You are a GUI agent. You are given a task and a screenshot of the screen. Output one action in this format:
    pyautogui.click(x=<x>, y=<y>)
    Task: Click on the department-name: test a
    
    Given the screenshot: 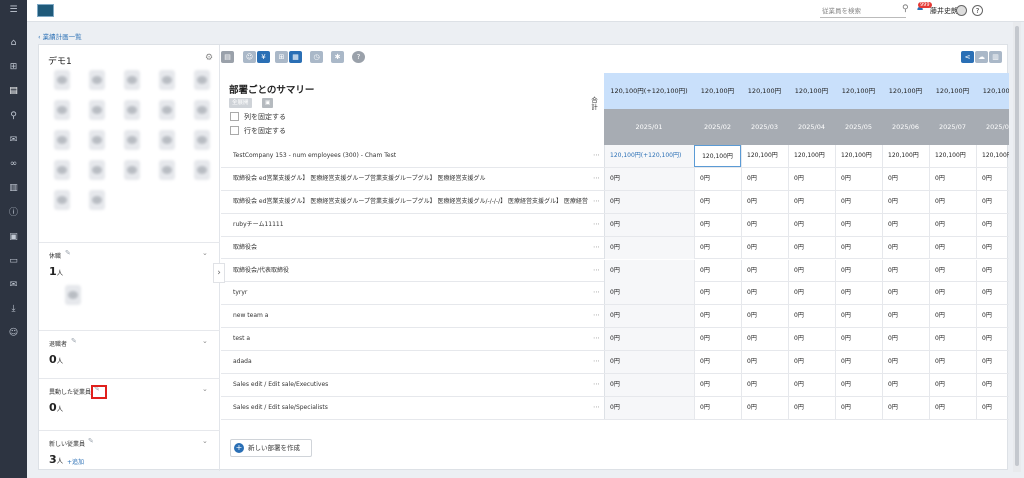 What is the action you would take?
    pyautogui.click(x=410, y=339)
    